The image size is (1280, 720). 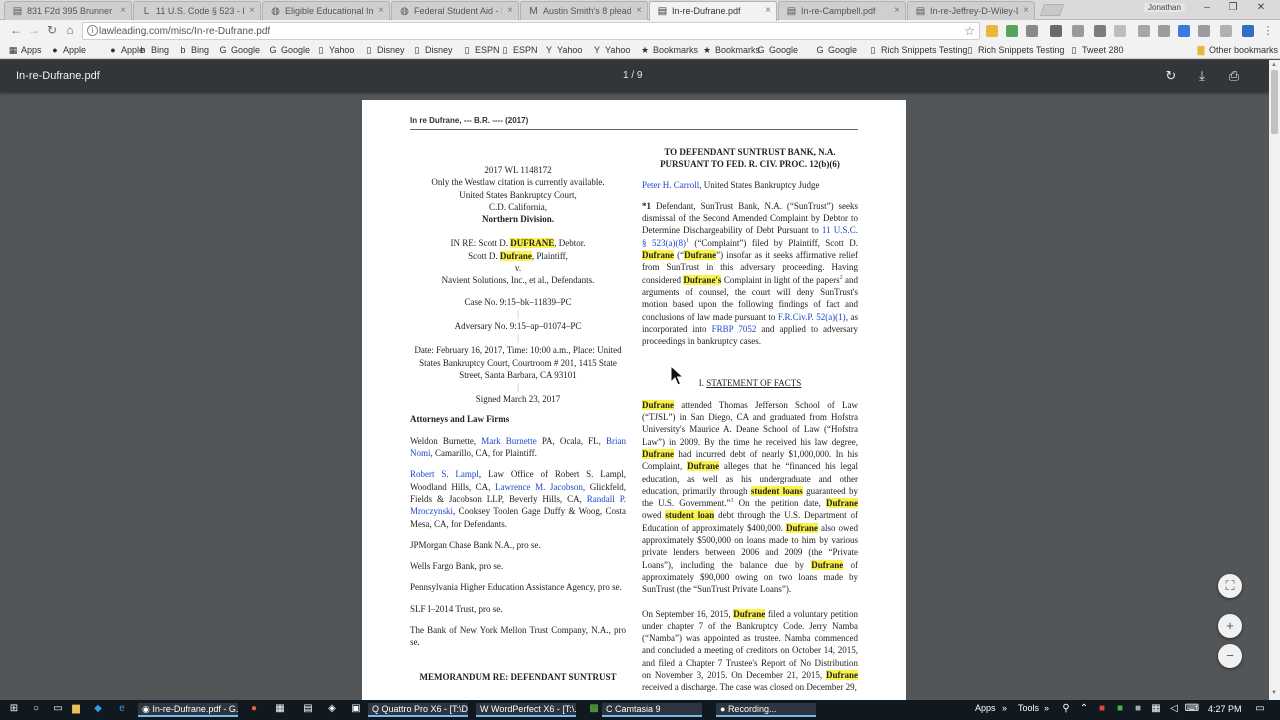 What do you see at coordinates (1192, 710) in the screenshot?
I see `keyboard-icon: ⌨` at bounding box center [1192, 710].